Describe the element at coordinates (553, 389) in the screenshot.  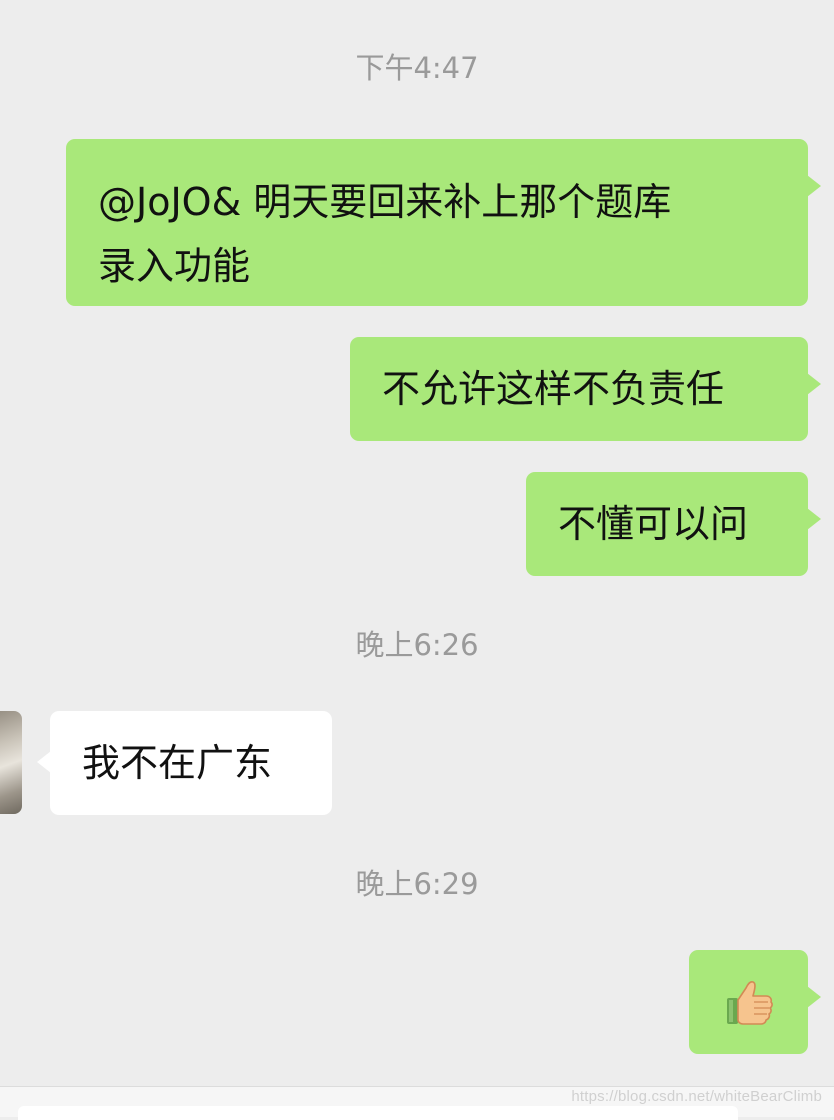
I see `message-text: 不允许这样不负责任` at that location.